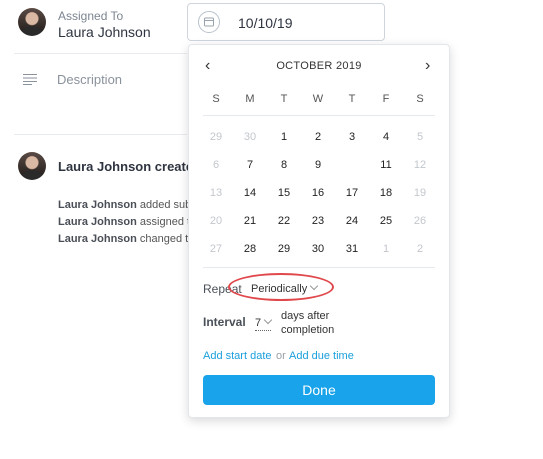 Image resolution: width=543 pixels, height=459 pixels. What do you see at coordinates (284, 193) in the screenshot?
I see `day-cell: 15` at bounding box center [284, 193].